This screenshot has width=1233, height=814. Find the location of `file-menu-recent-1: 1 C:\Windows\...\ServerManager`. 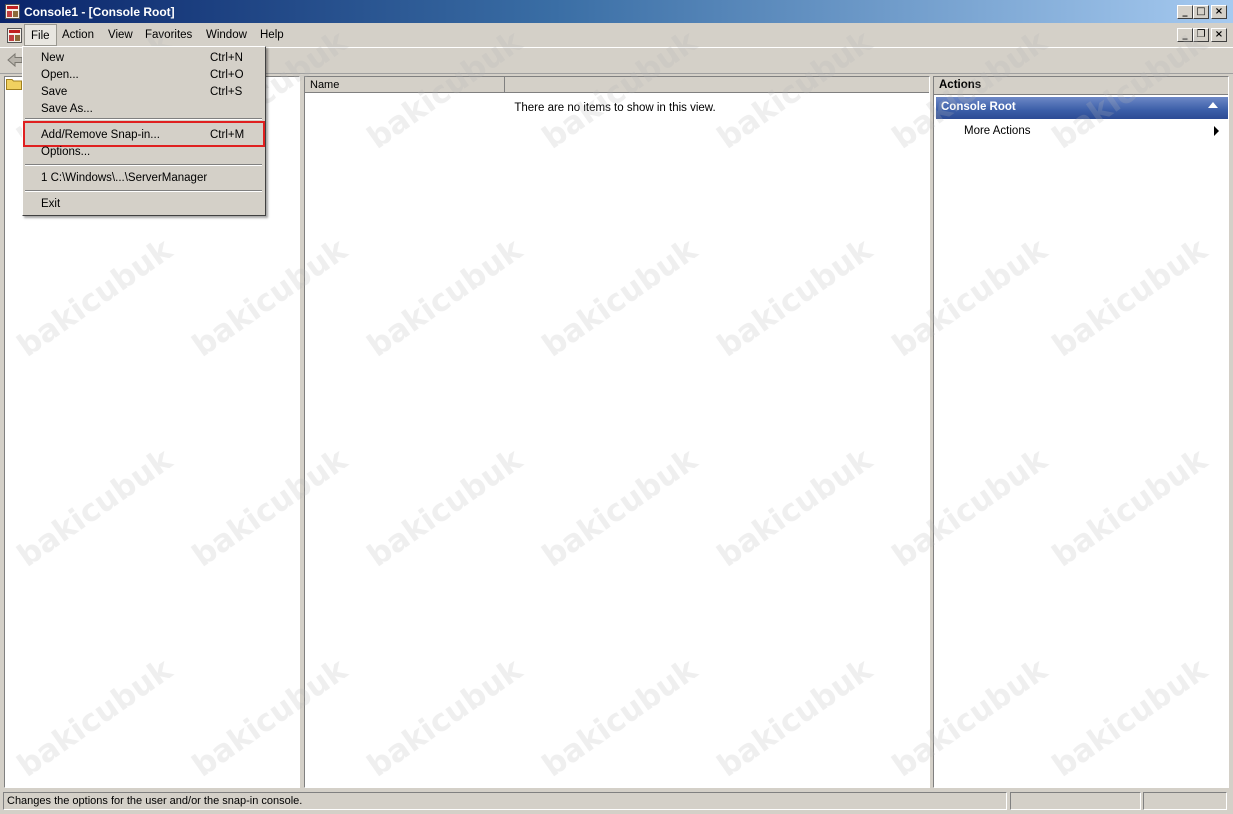

file-menu-recent-1: 1 C:\Windows\...\ServerManager is located at coordinates (124, 178).